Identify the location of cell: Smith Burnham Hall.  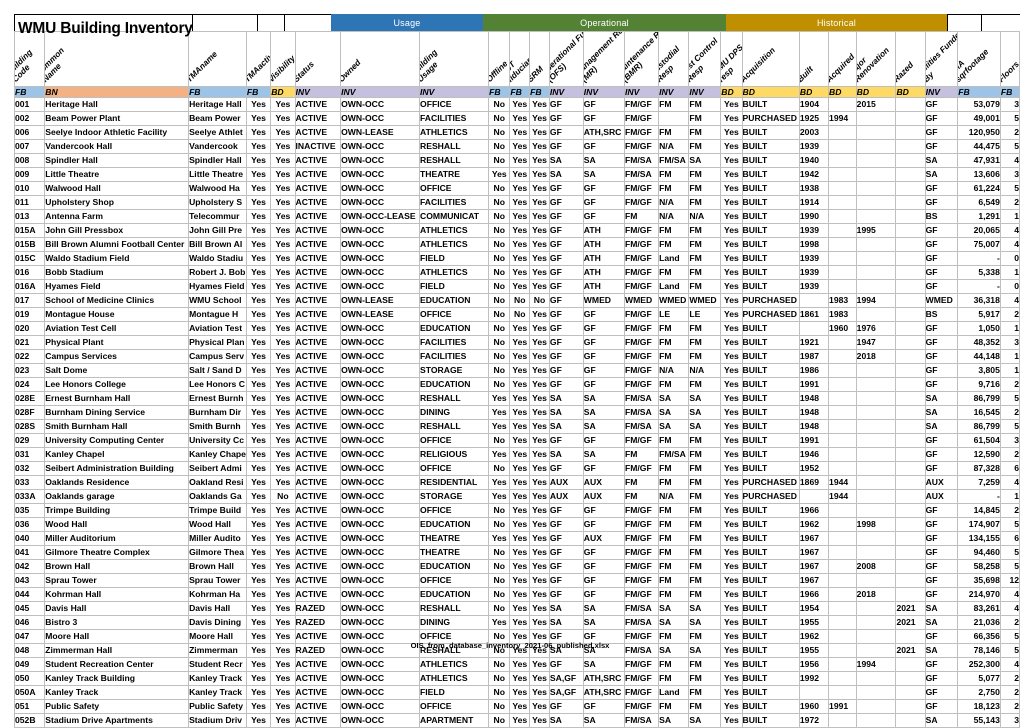
(117, 426).